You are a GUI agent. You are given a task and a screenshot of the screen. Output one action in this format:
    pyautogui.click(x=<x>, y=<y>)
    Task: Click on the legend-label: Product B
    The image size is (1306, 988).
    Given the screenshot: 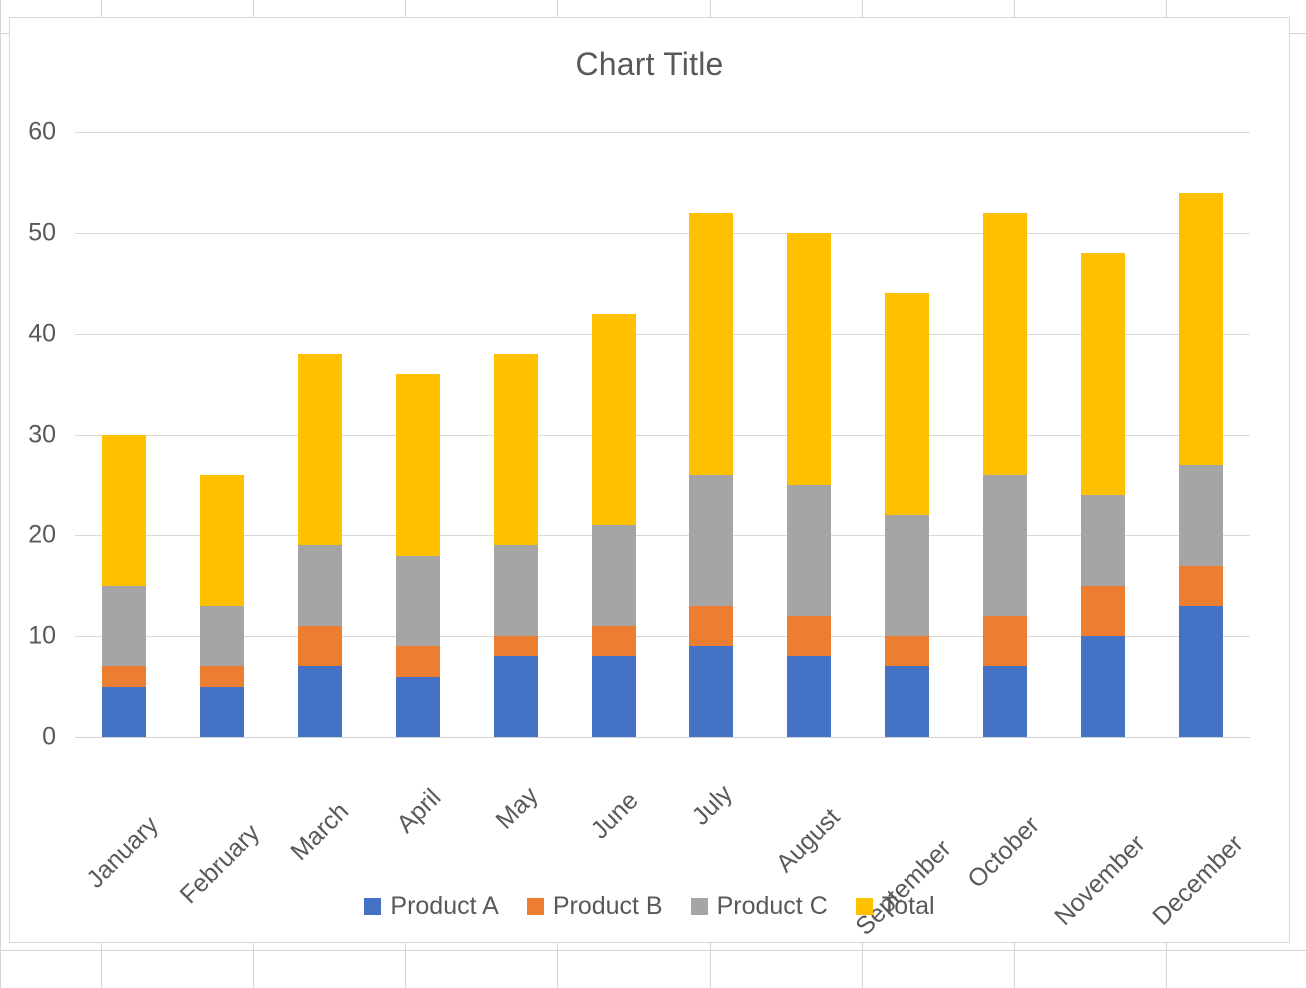 What is the action you would take?
    pyautogui.click(x=607, y=906)
    